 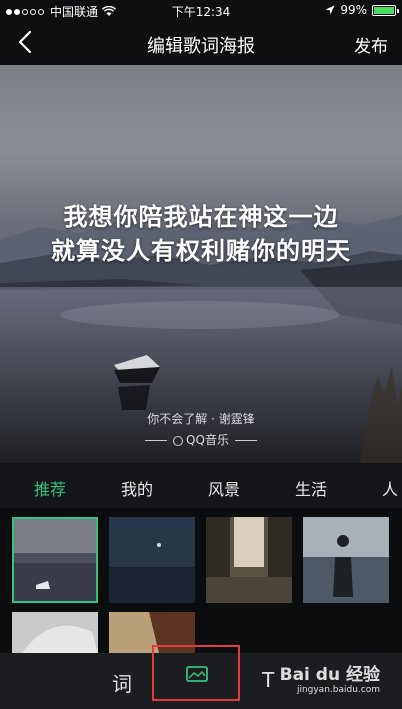 I want to click on poster-lyrics: 我想你陪我站在神这一边 就算没人有权利赌你的明天, so click(x=201, y=234).